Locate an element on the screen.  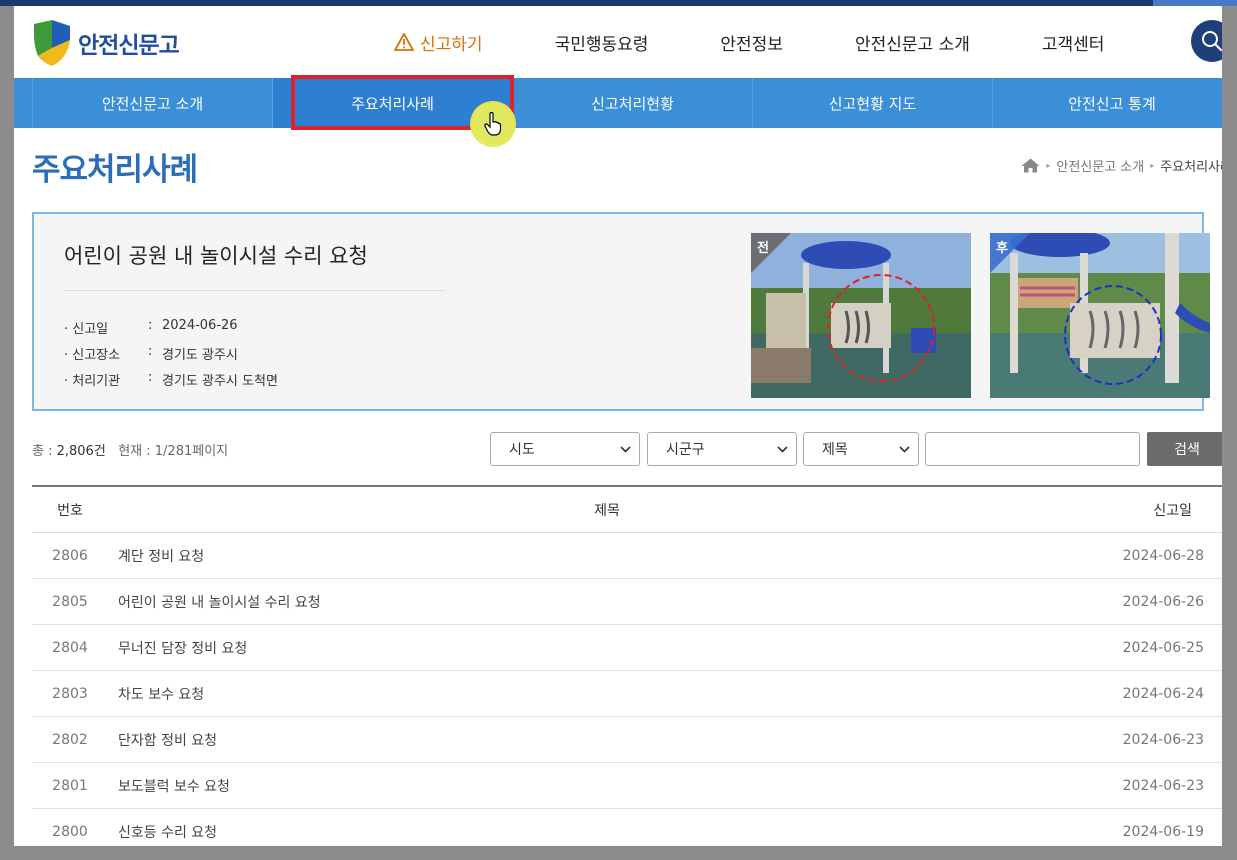
nav-item-report: 신고하기 is located at coordinates (438, 42).